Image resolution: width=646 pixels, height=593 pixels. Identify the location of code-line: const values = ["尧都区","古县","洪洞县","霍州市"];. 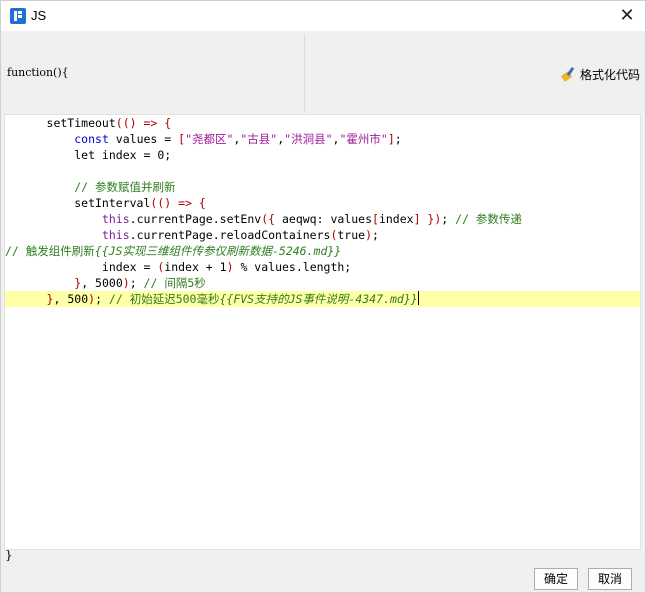
(322, 139).